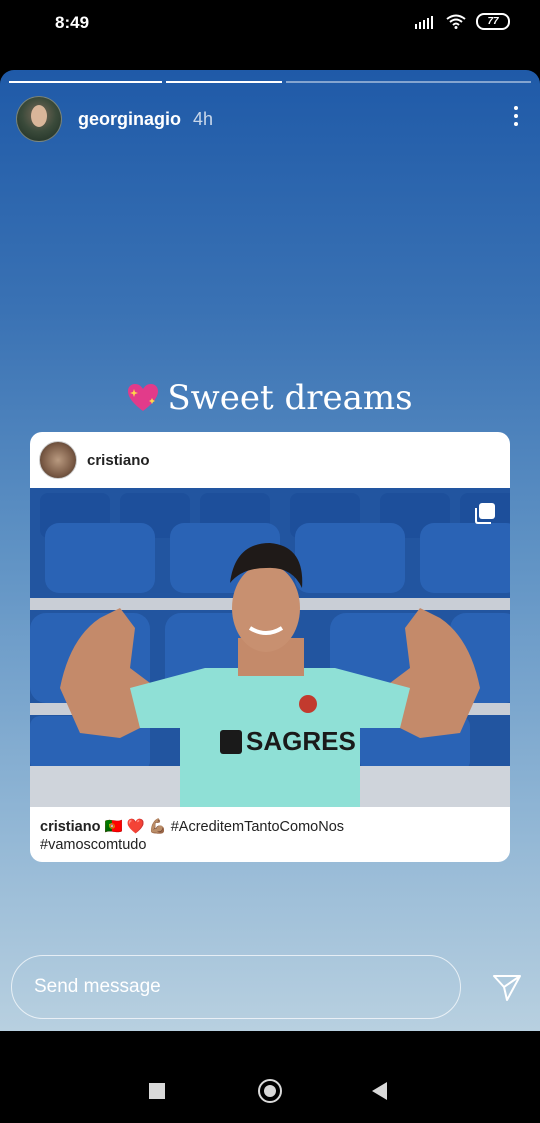 The width and height of the screenshot is (540, 1123). What do you see at coordinates (516, 116) in the screenshot?
I see `more-options-icon` at bounding box center [516, 116].